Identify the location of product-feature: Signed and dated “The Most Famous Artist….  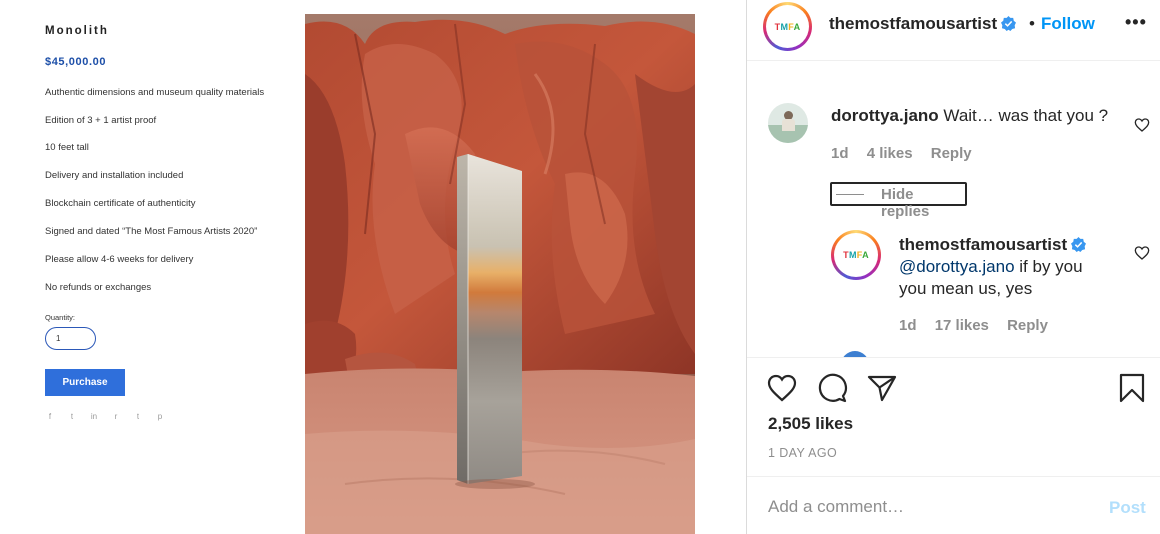
(151, 231).